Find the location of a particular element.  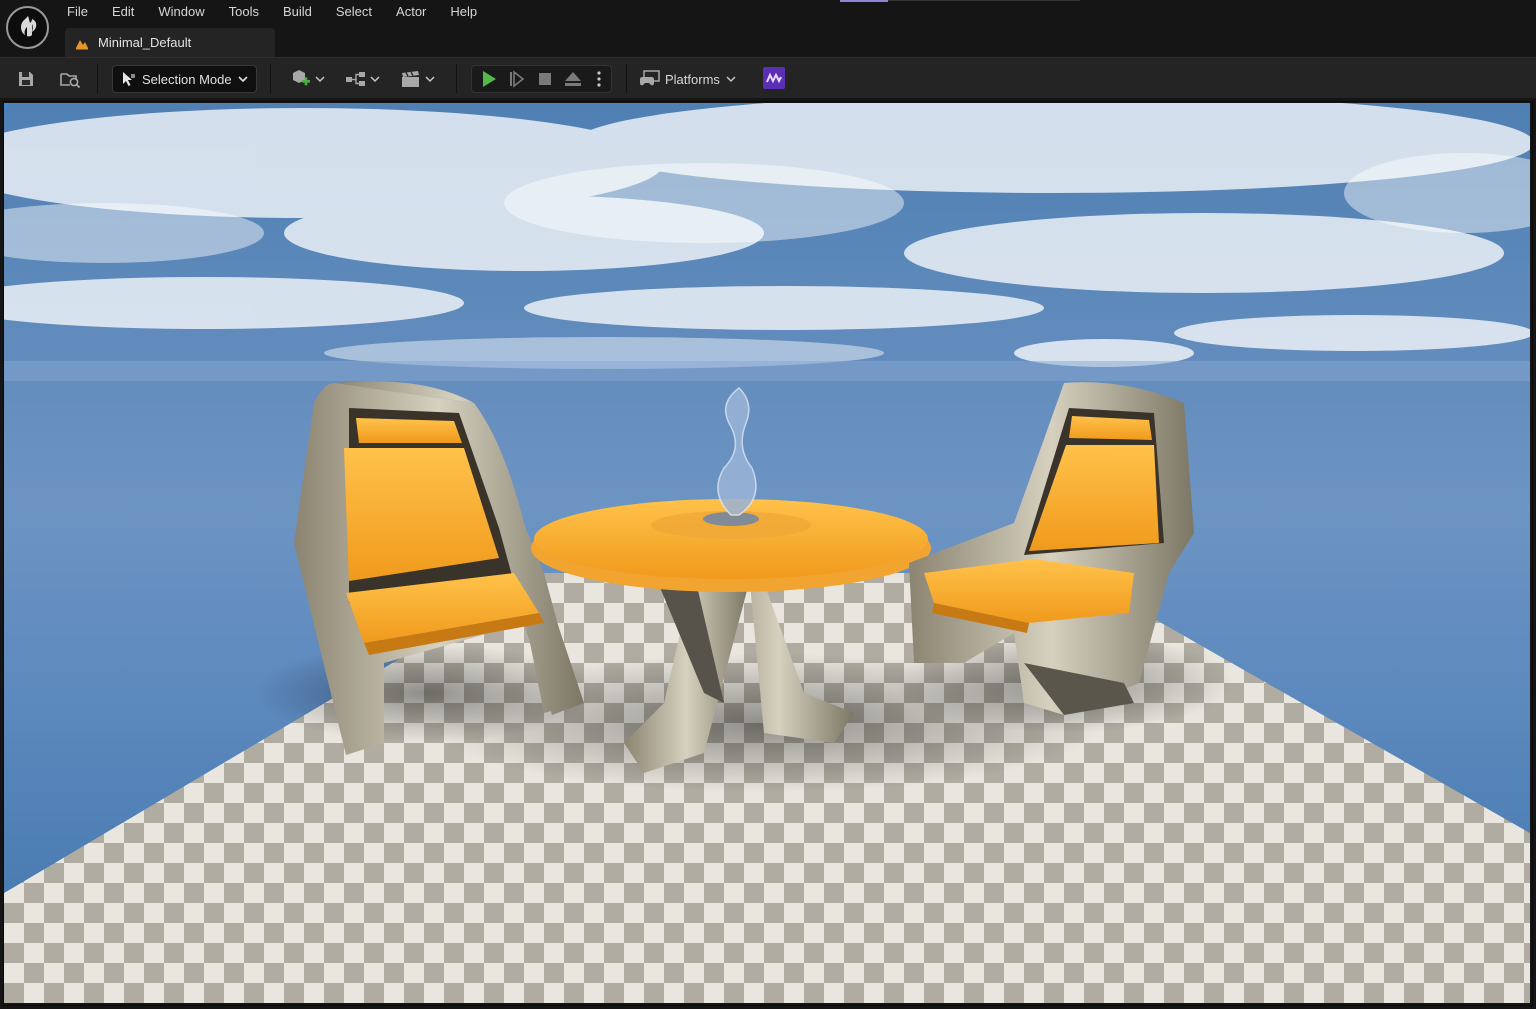

menu-help: Help is located at coordinates (463, 12).